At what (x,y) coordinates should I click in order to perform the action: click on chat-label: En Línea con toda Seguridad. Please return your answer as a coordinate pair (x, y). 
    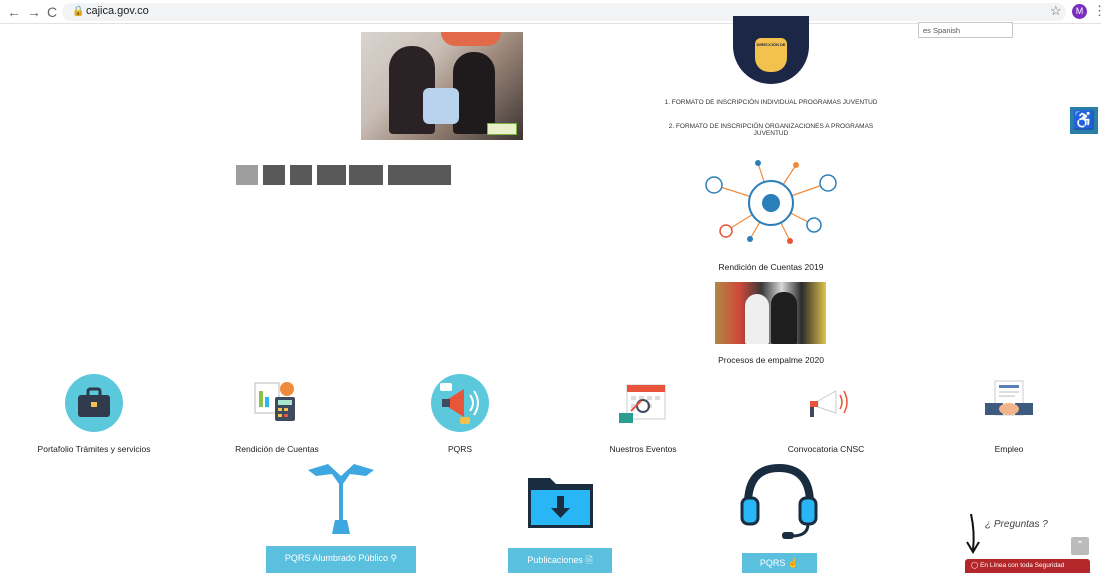
    Looking at the image, I should click on (1022, 565).